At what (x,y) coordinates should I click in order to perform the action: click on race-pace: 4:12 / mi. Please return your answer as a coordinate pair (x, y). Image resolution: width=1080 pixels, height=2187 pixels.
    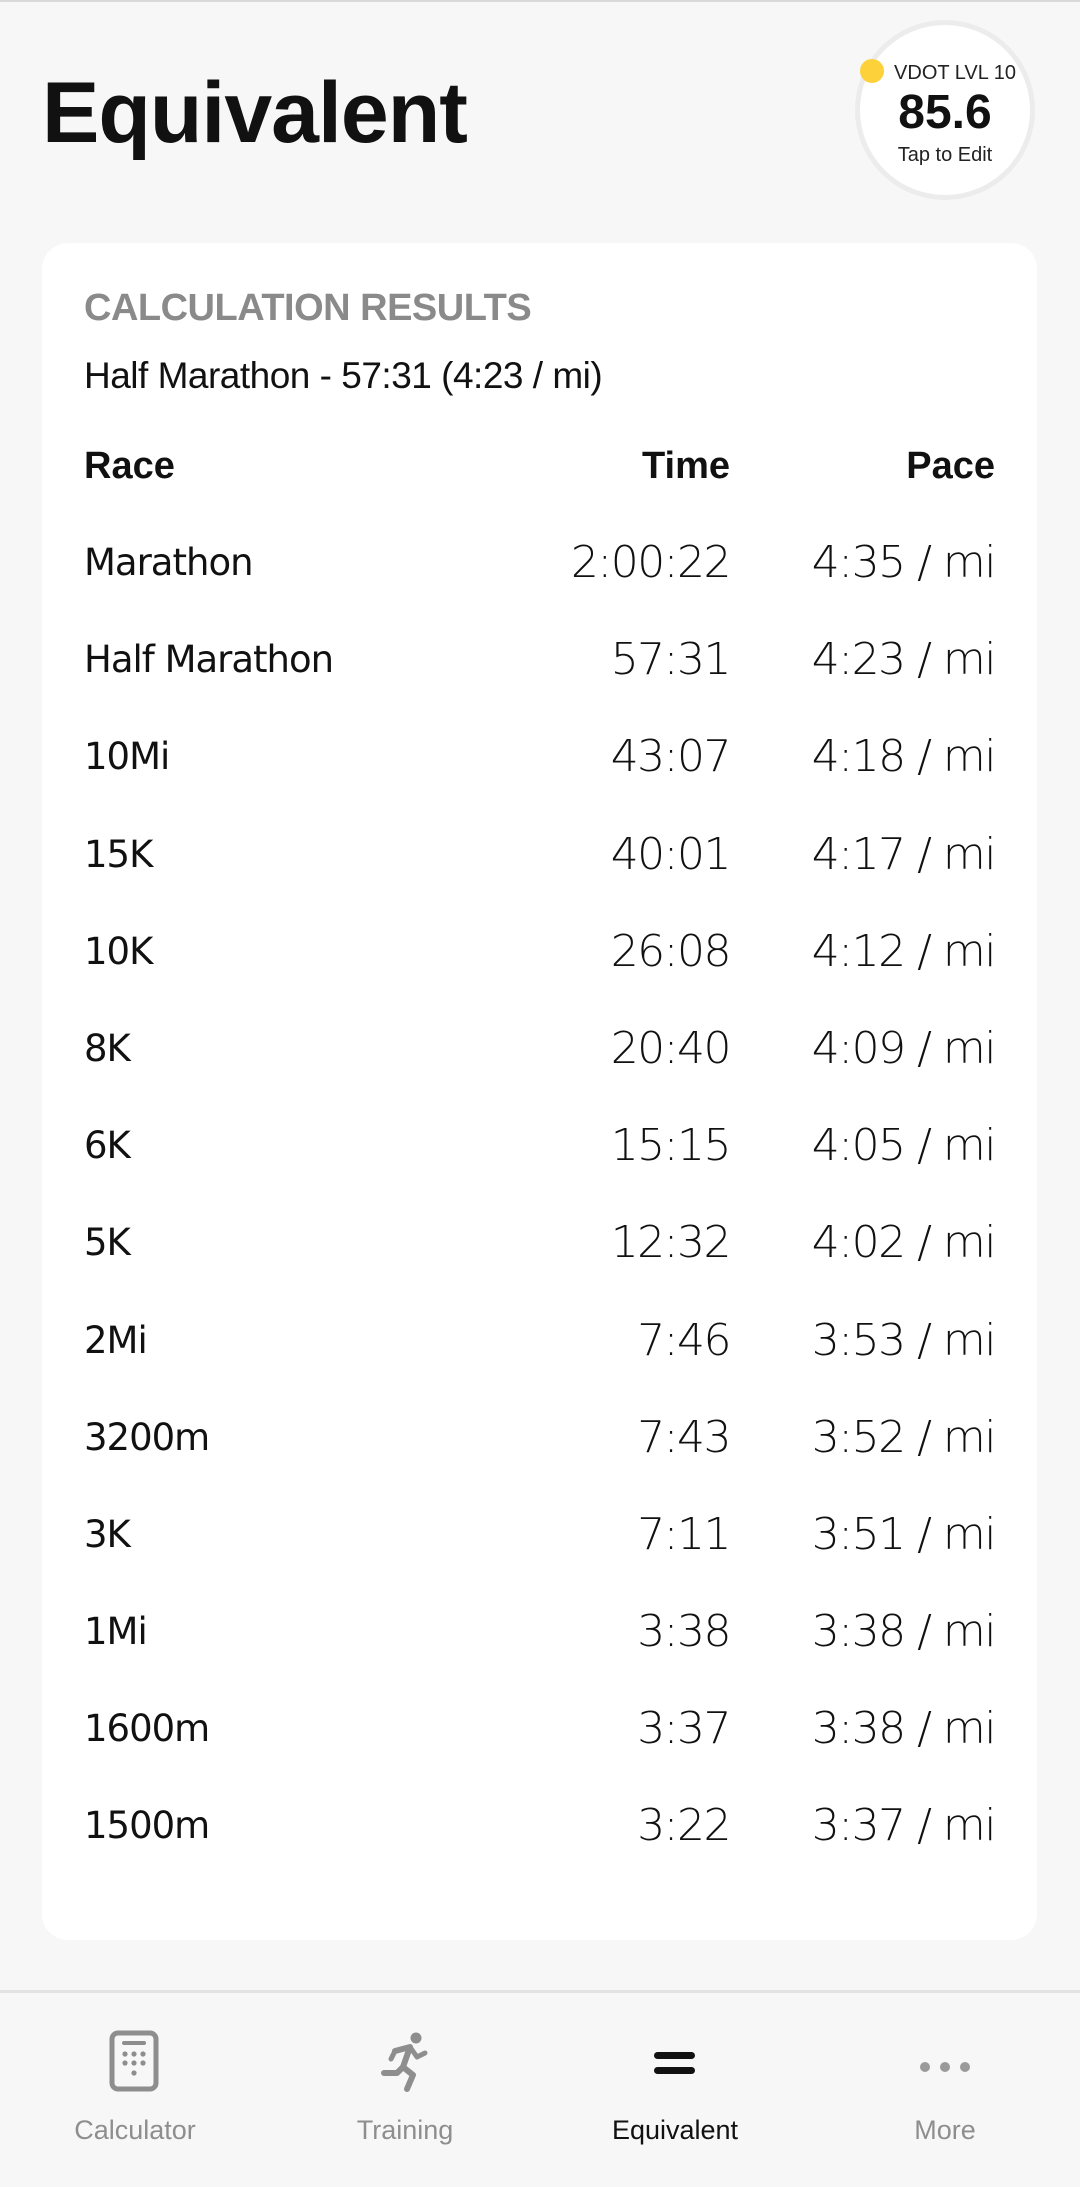
    Looking at the image, I should click on (904, 951).